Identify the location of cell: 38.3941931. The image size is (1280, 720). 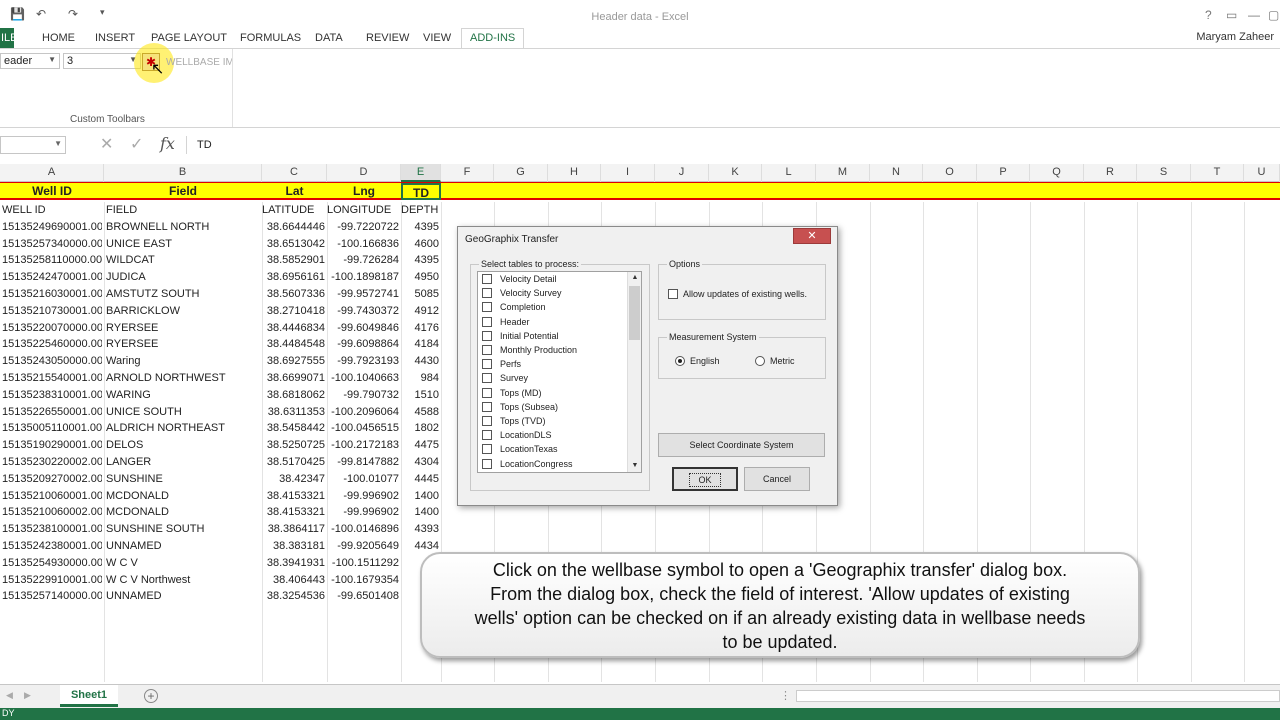
(293, 563).